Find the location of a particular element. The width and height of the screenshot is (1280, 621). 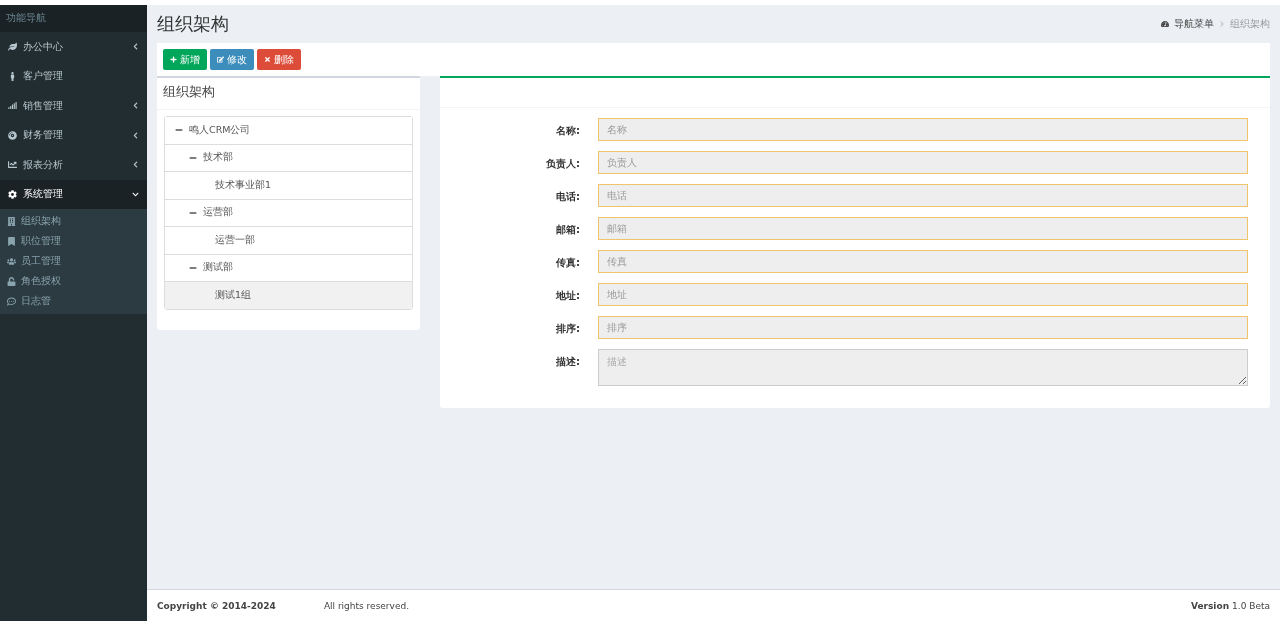

tree-node: 技术事业部1 is located at coordinates (243, 185).